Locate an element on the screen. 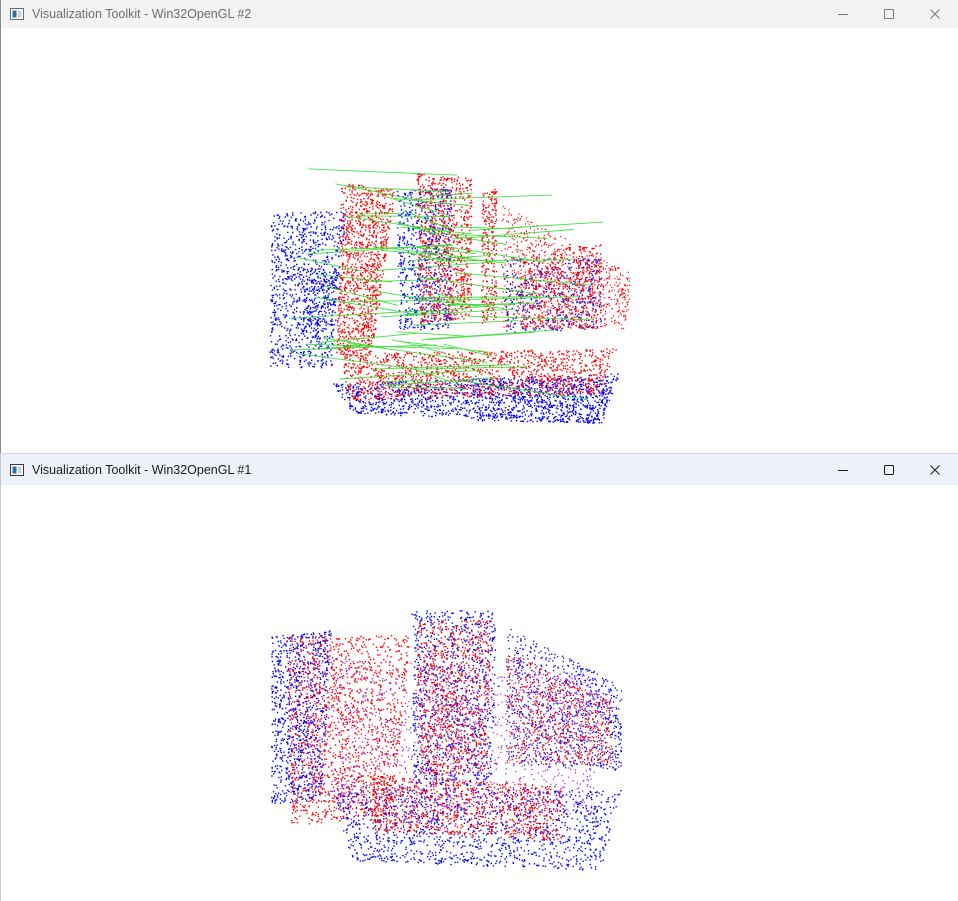 The width and height of the screenshot is (958, 901). window-1-controls is located at coordinates (889, 469).